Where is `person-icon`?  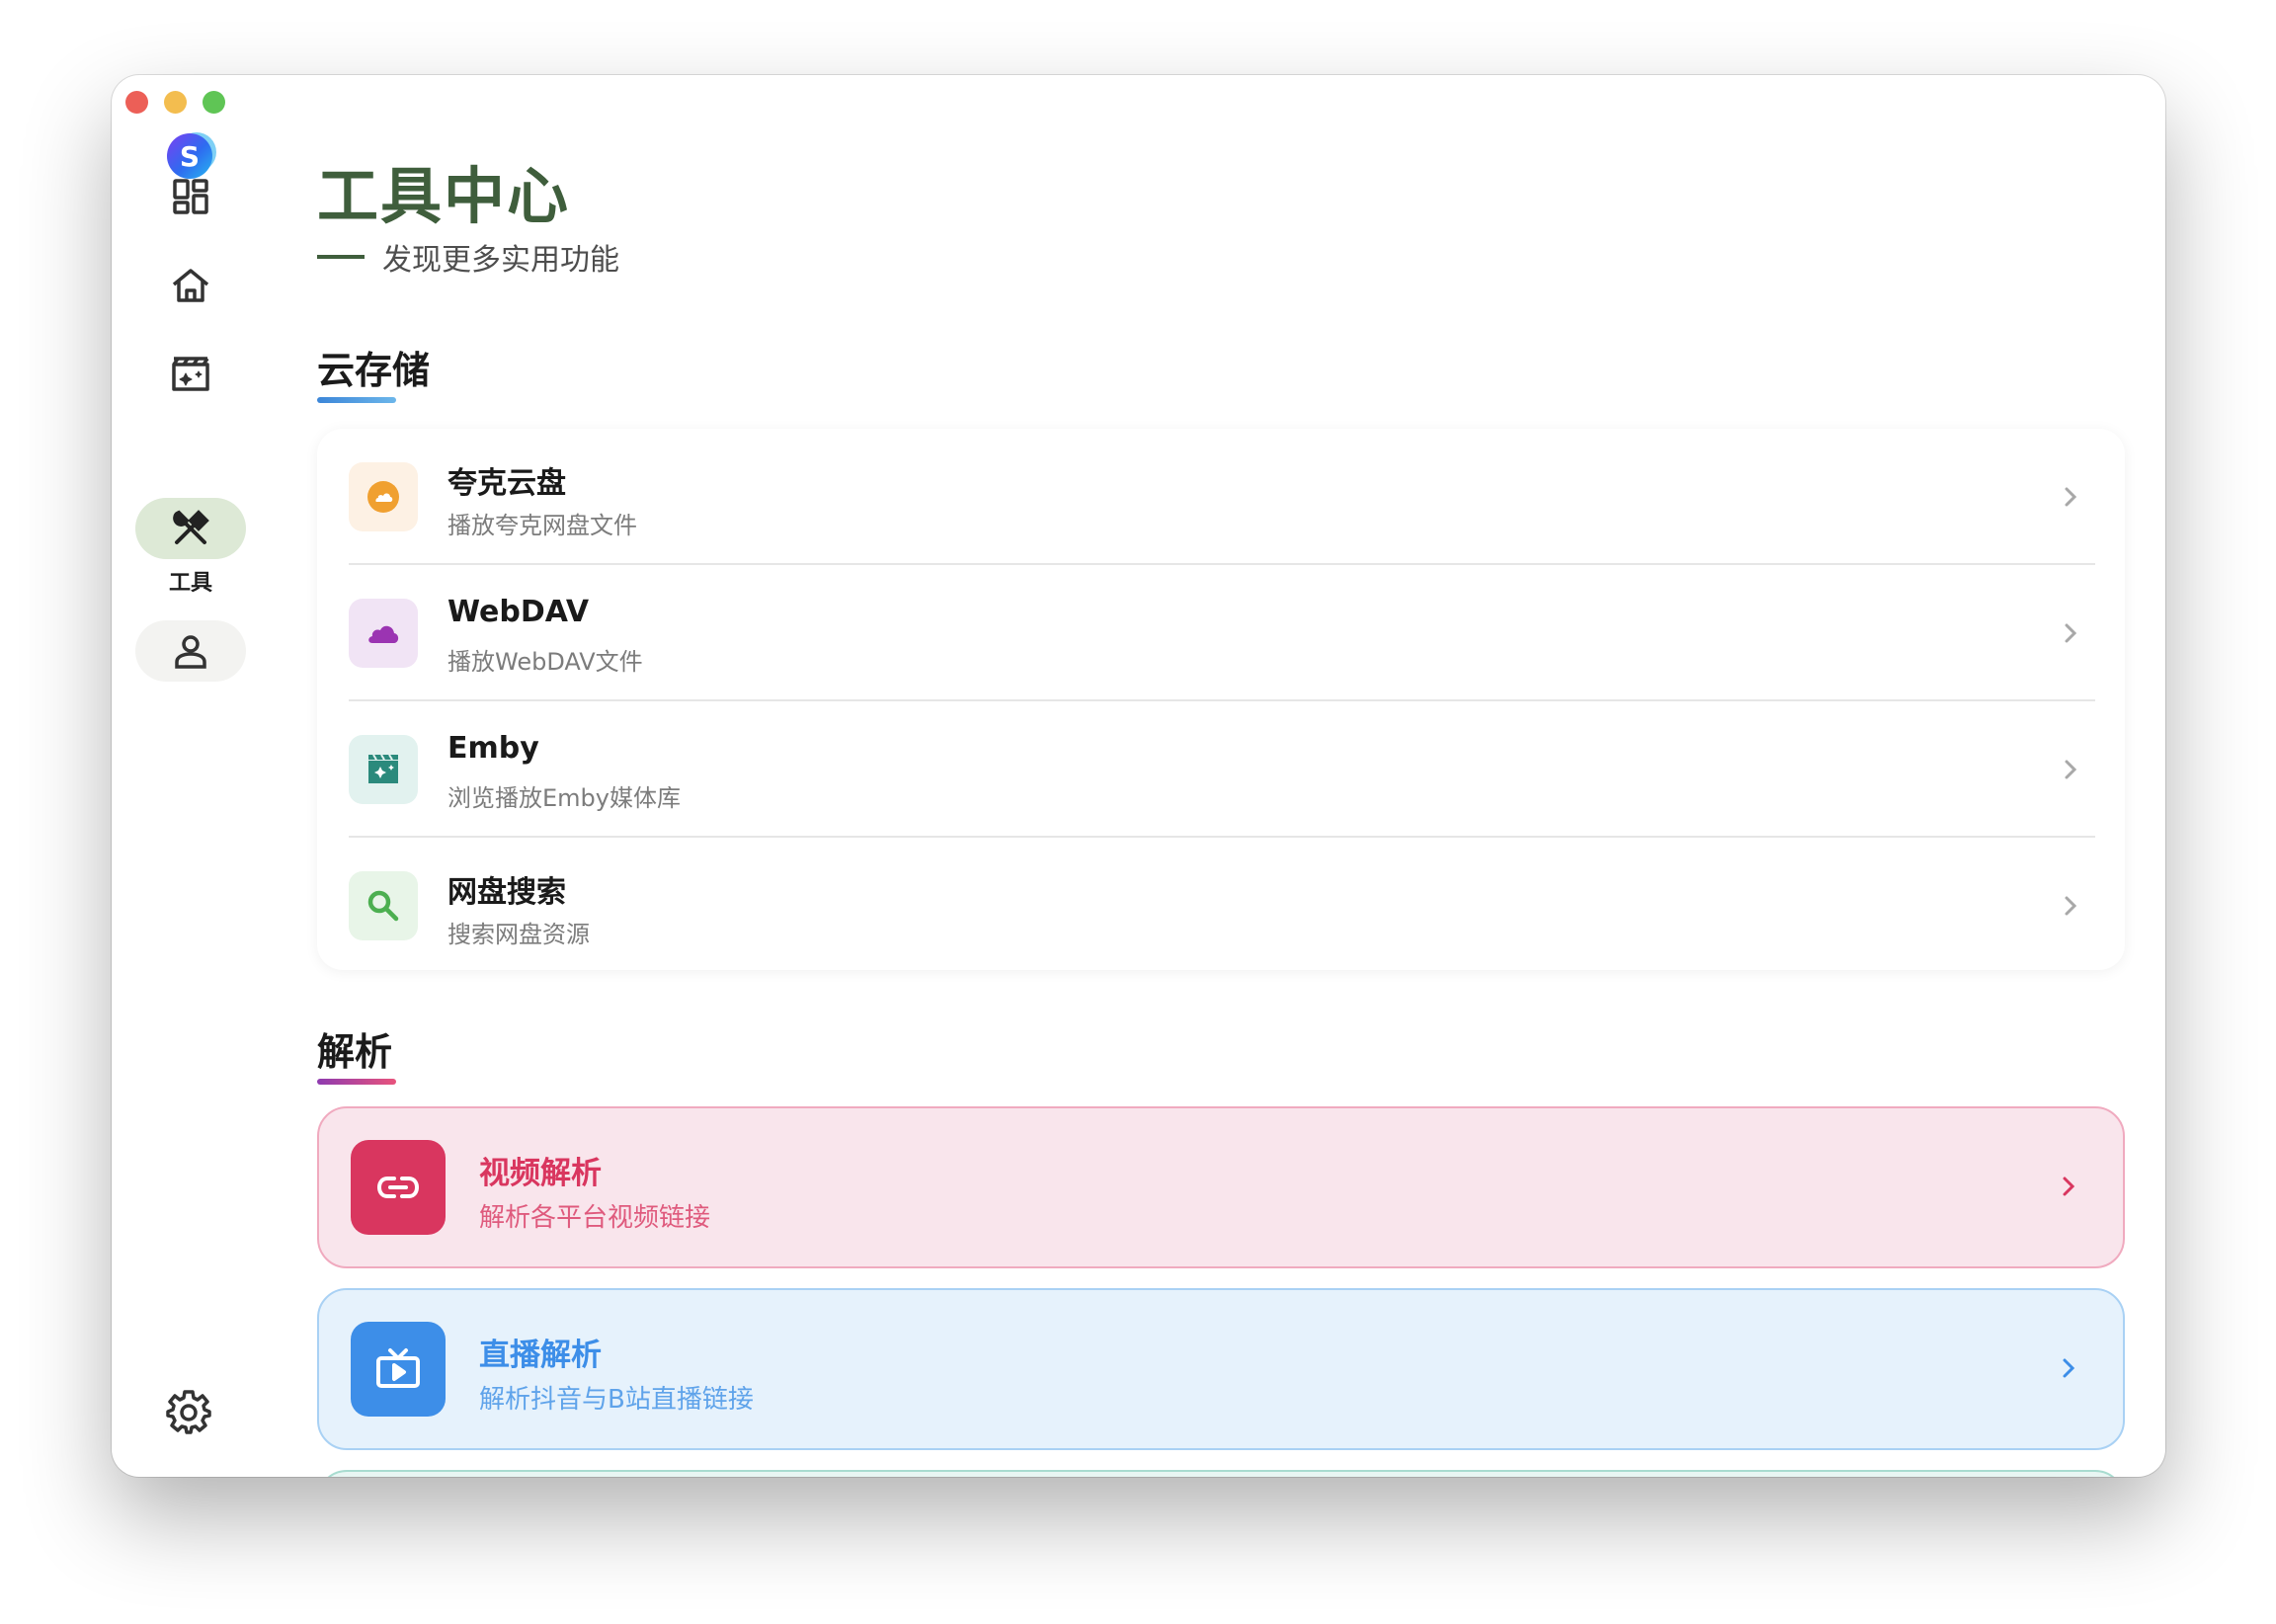 person-icon is located at coordinates (190, 652).